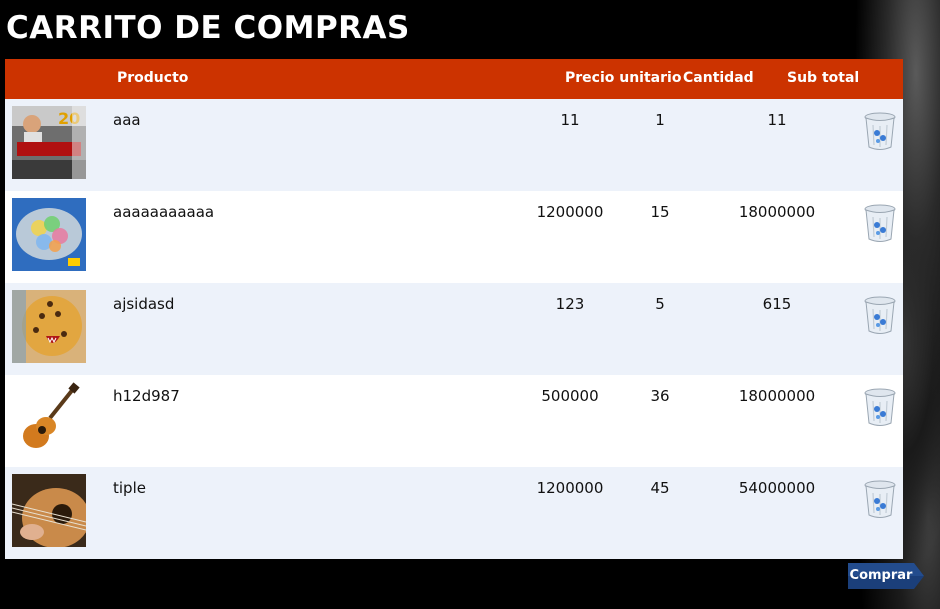  Describe the element at coordinates (660, 212) in the screenshot. I see `quantity: 15` at that location.